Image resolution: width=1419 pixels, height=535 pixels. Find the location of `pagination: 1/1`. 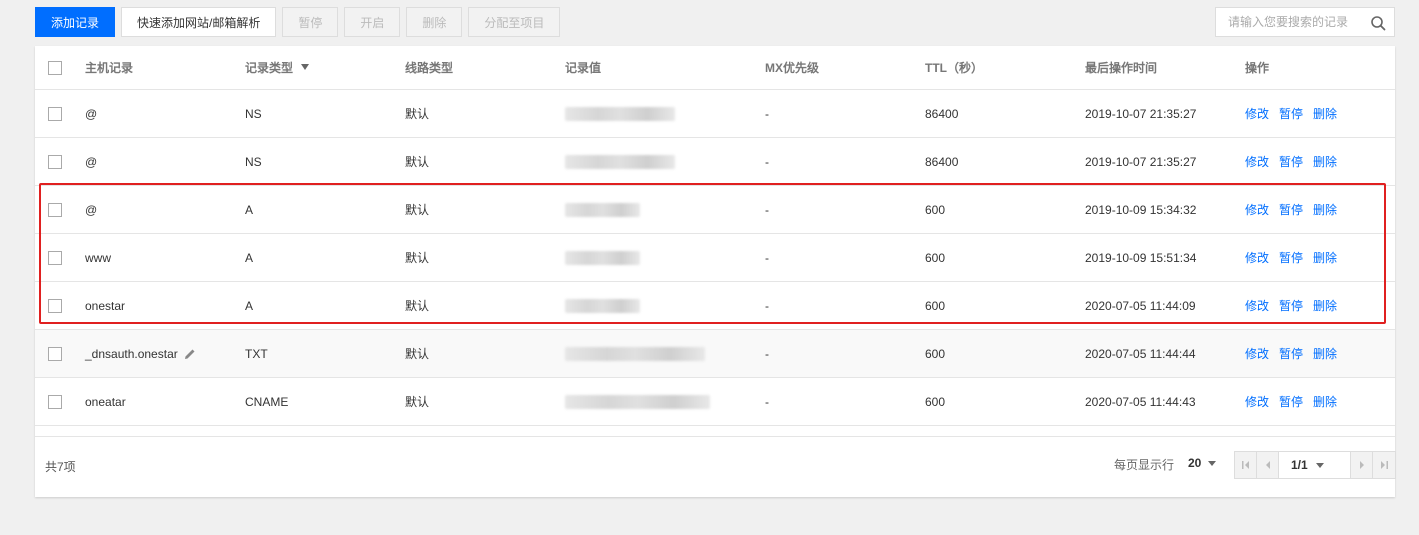

pagination: 1/1 is located at coordinates (1315, 465).